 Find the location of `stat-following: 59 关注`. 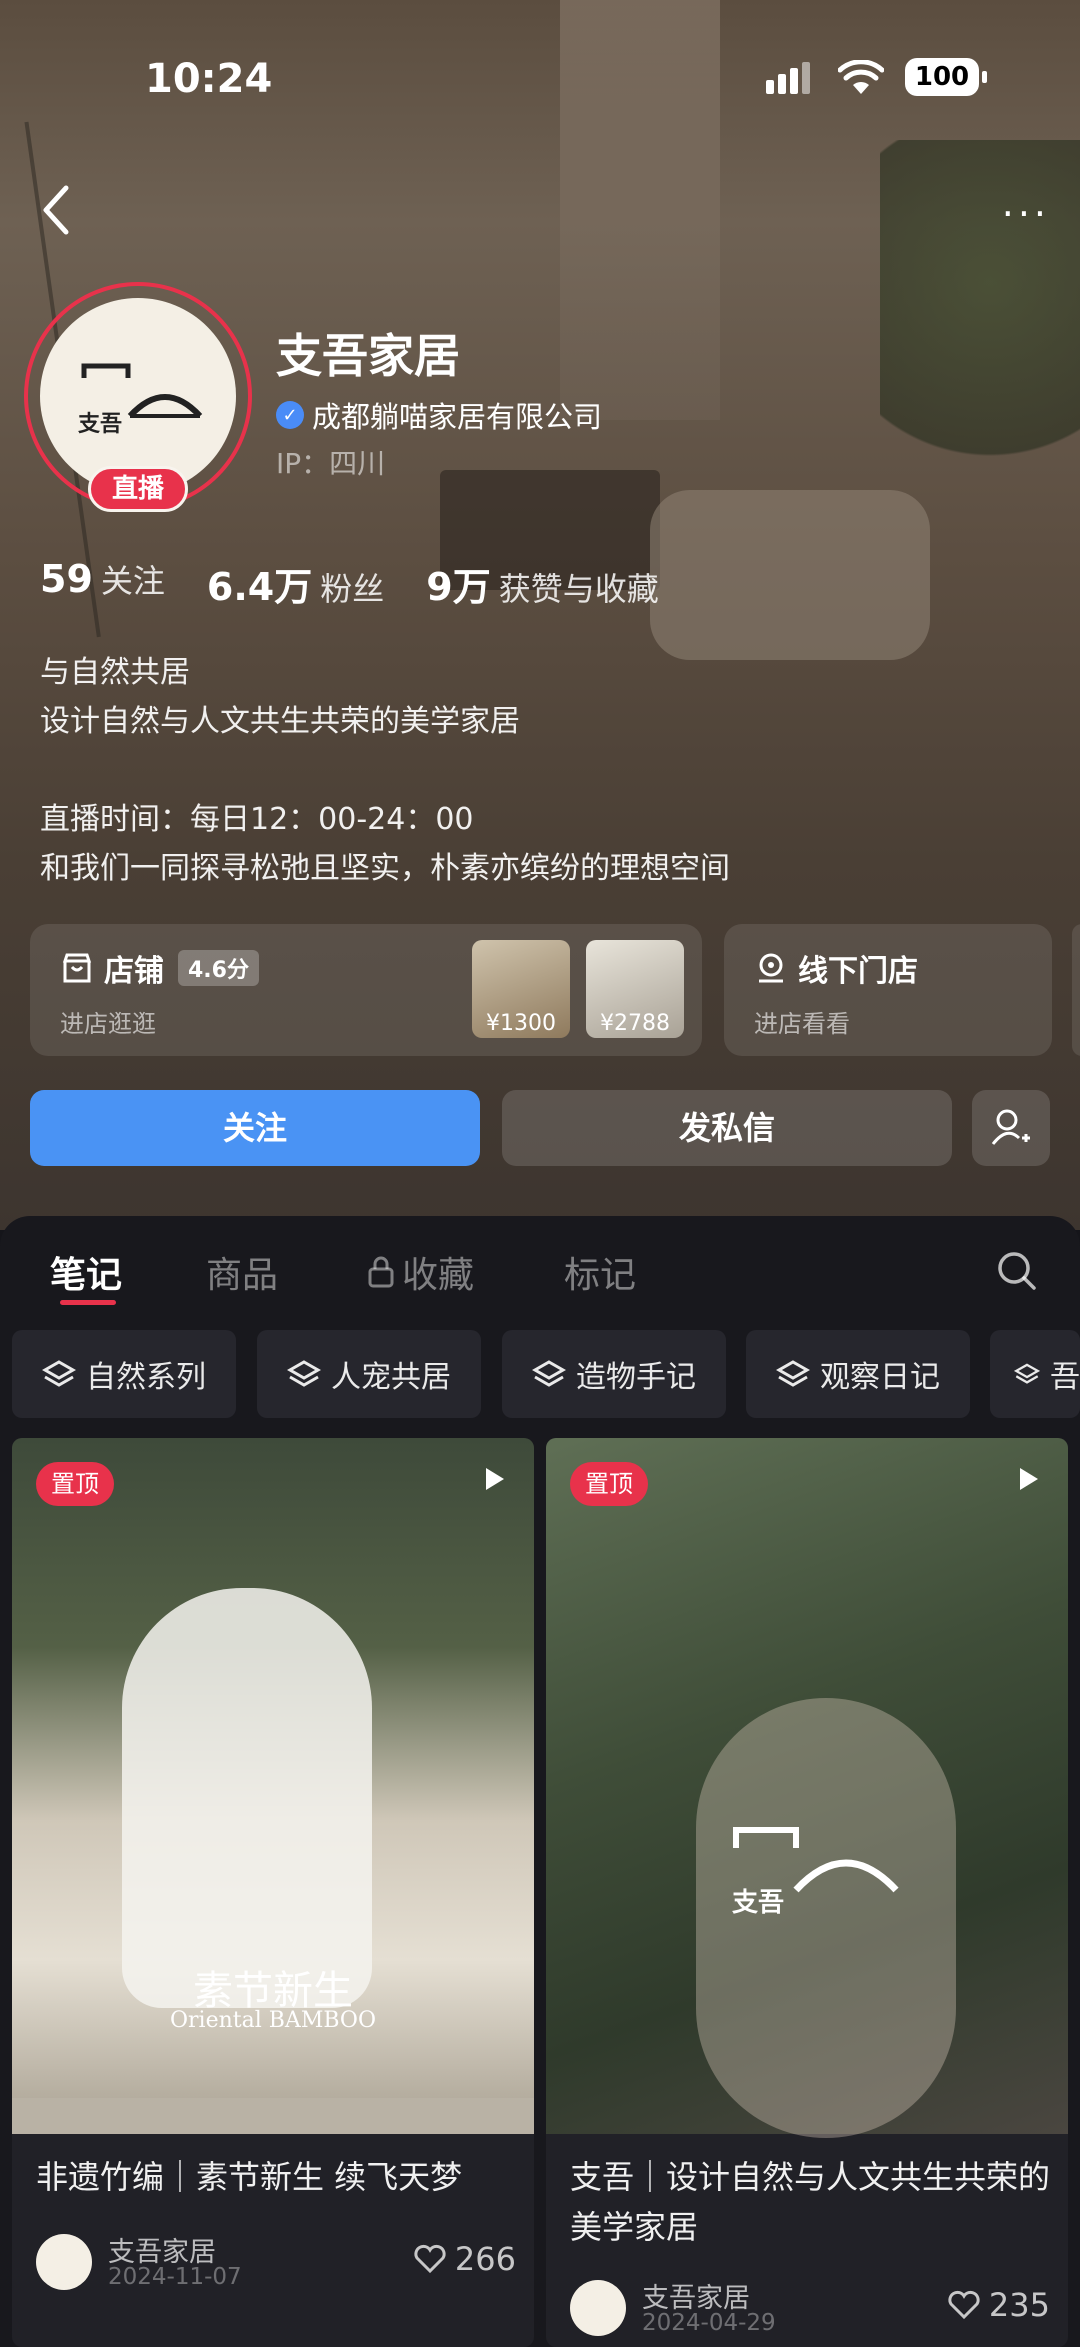

stat-following: 59 关注 is located at coordinates (102, 583).